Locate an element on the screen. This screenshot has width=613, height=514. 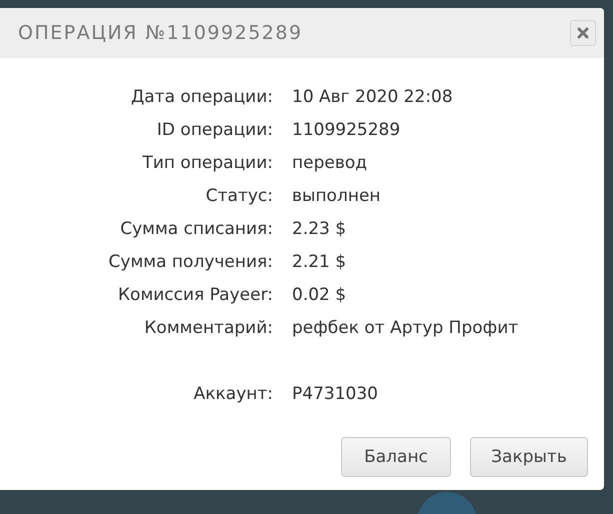
field-value: 2.23 $ is located at coordinates (320, 229).